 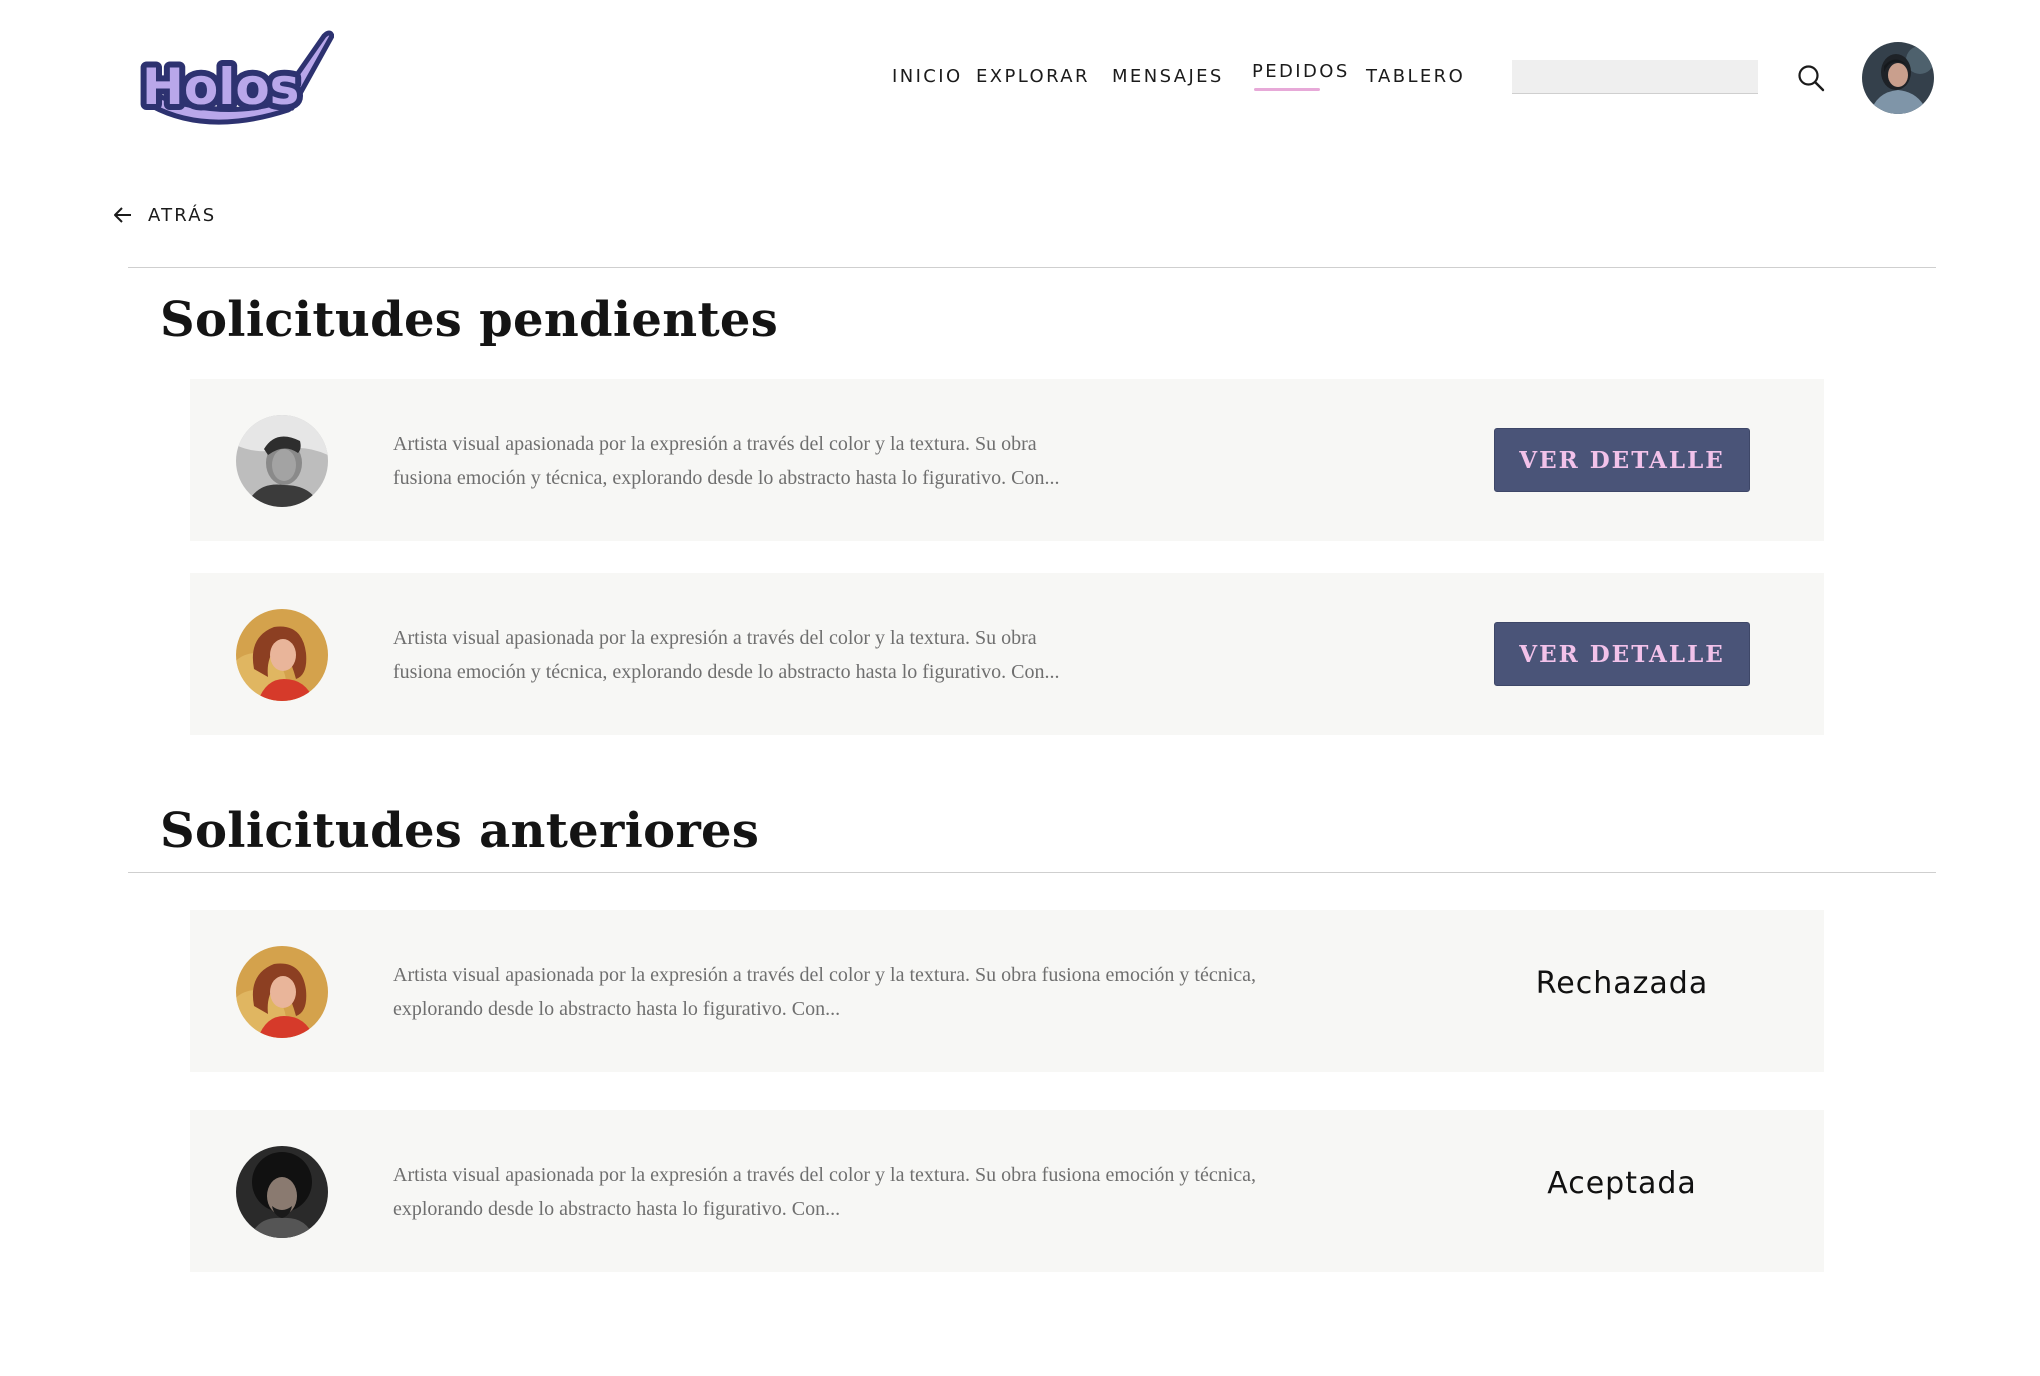 I want to click on holos-logo: Holos Holos, so click(x=236, y=78).